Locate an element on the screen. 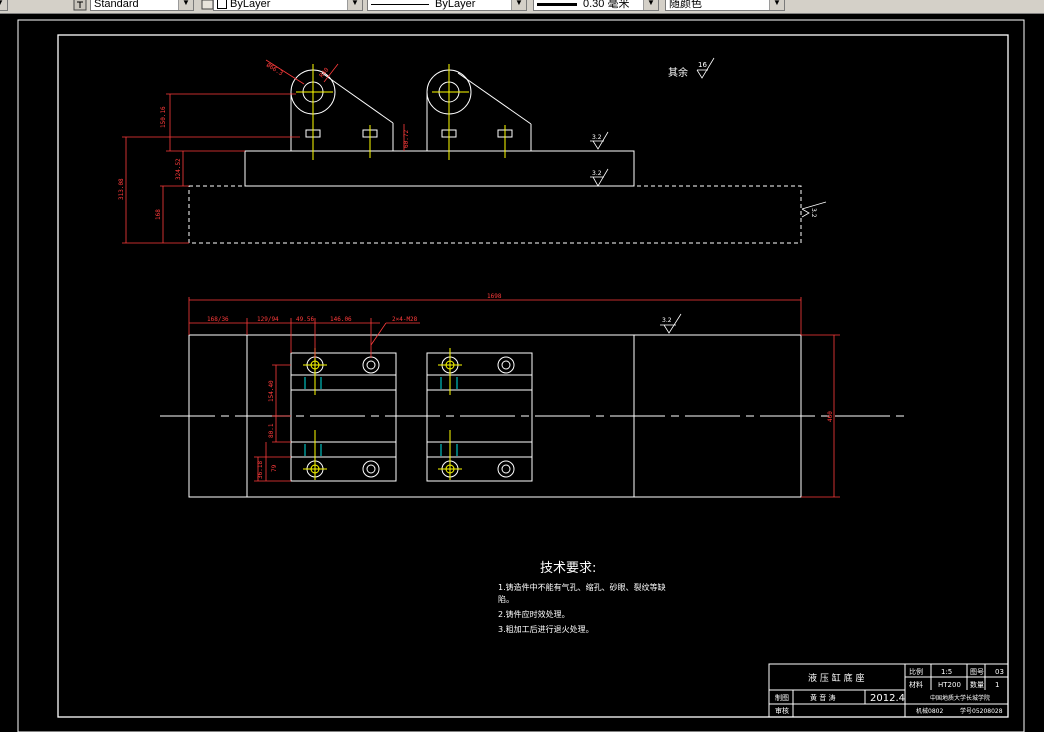 Image resolution: width=1044 pixels, height=732 pixels. roughness-other-value: 16 is located at coordinates (702, 65).